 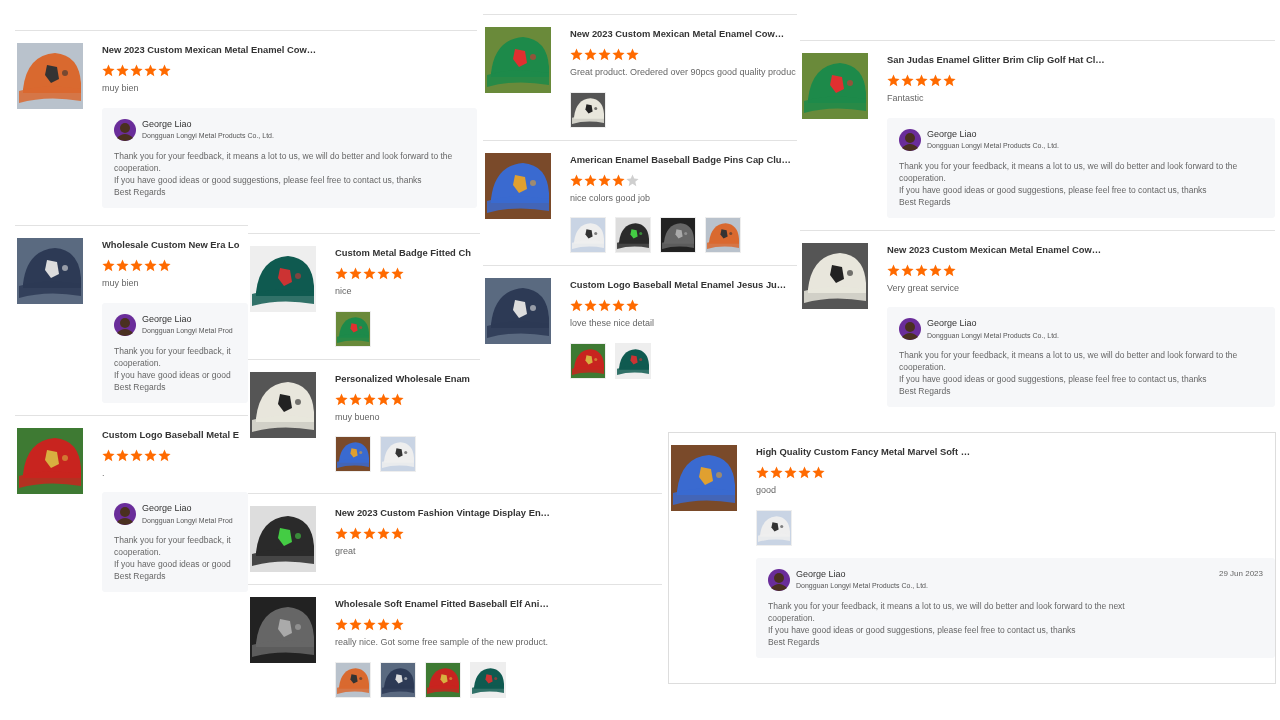 I want to click on product-title: Custom Logo Baseball Metal E, so click(x=175, y=434).